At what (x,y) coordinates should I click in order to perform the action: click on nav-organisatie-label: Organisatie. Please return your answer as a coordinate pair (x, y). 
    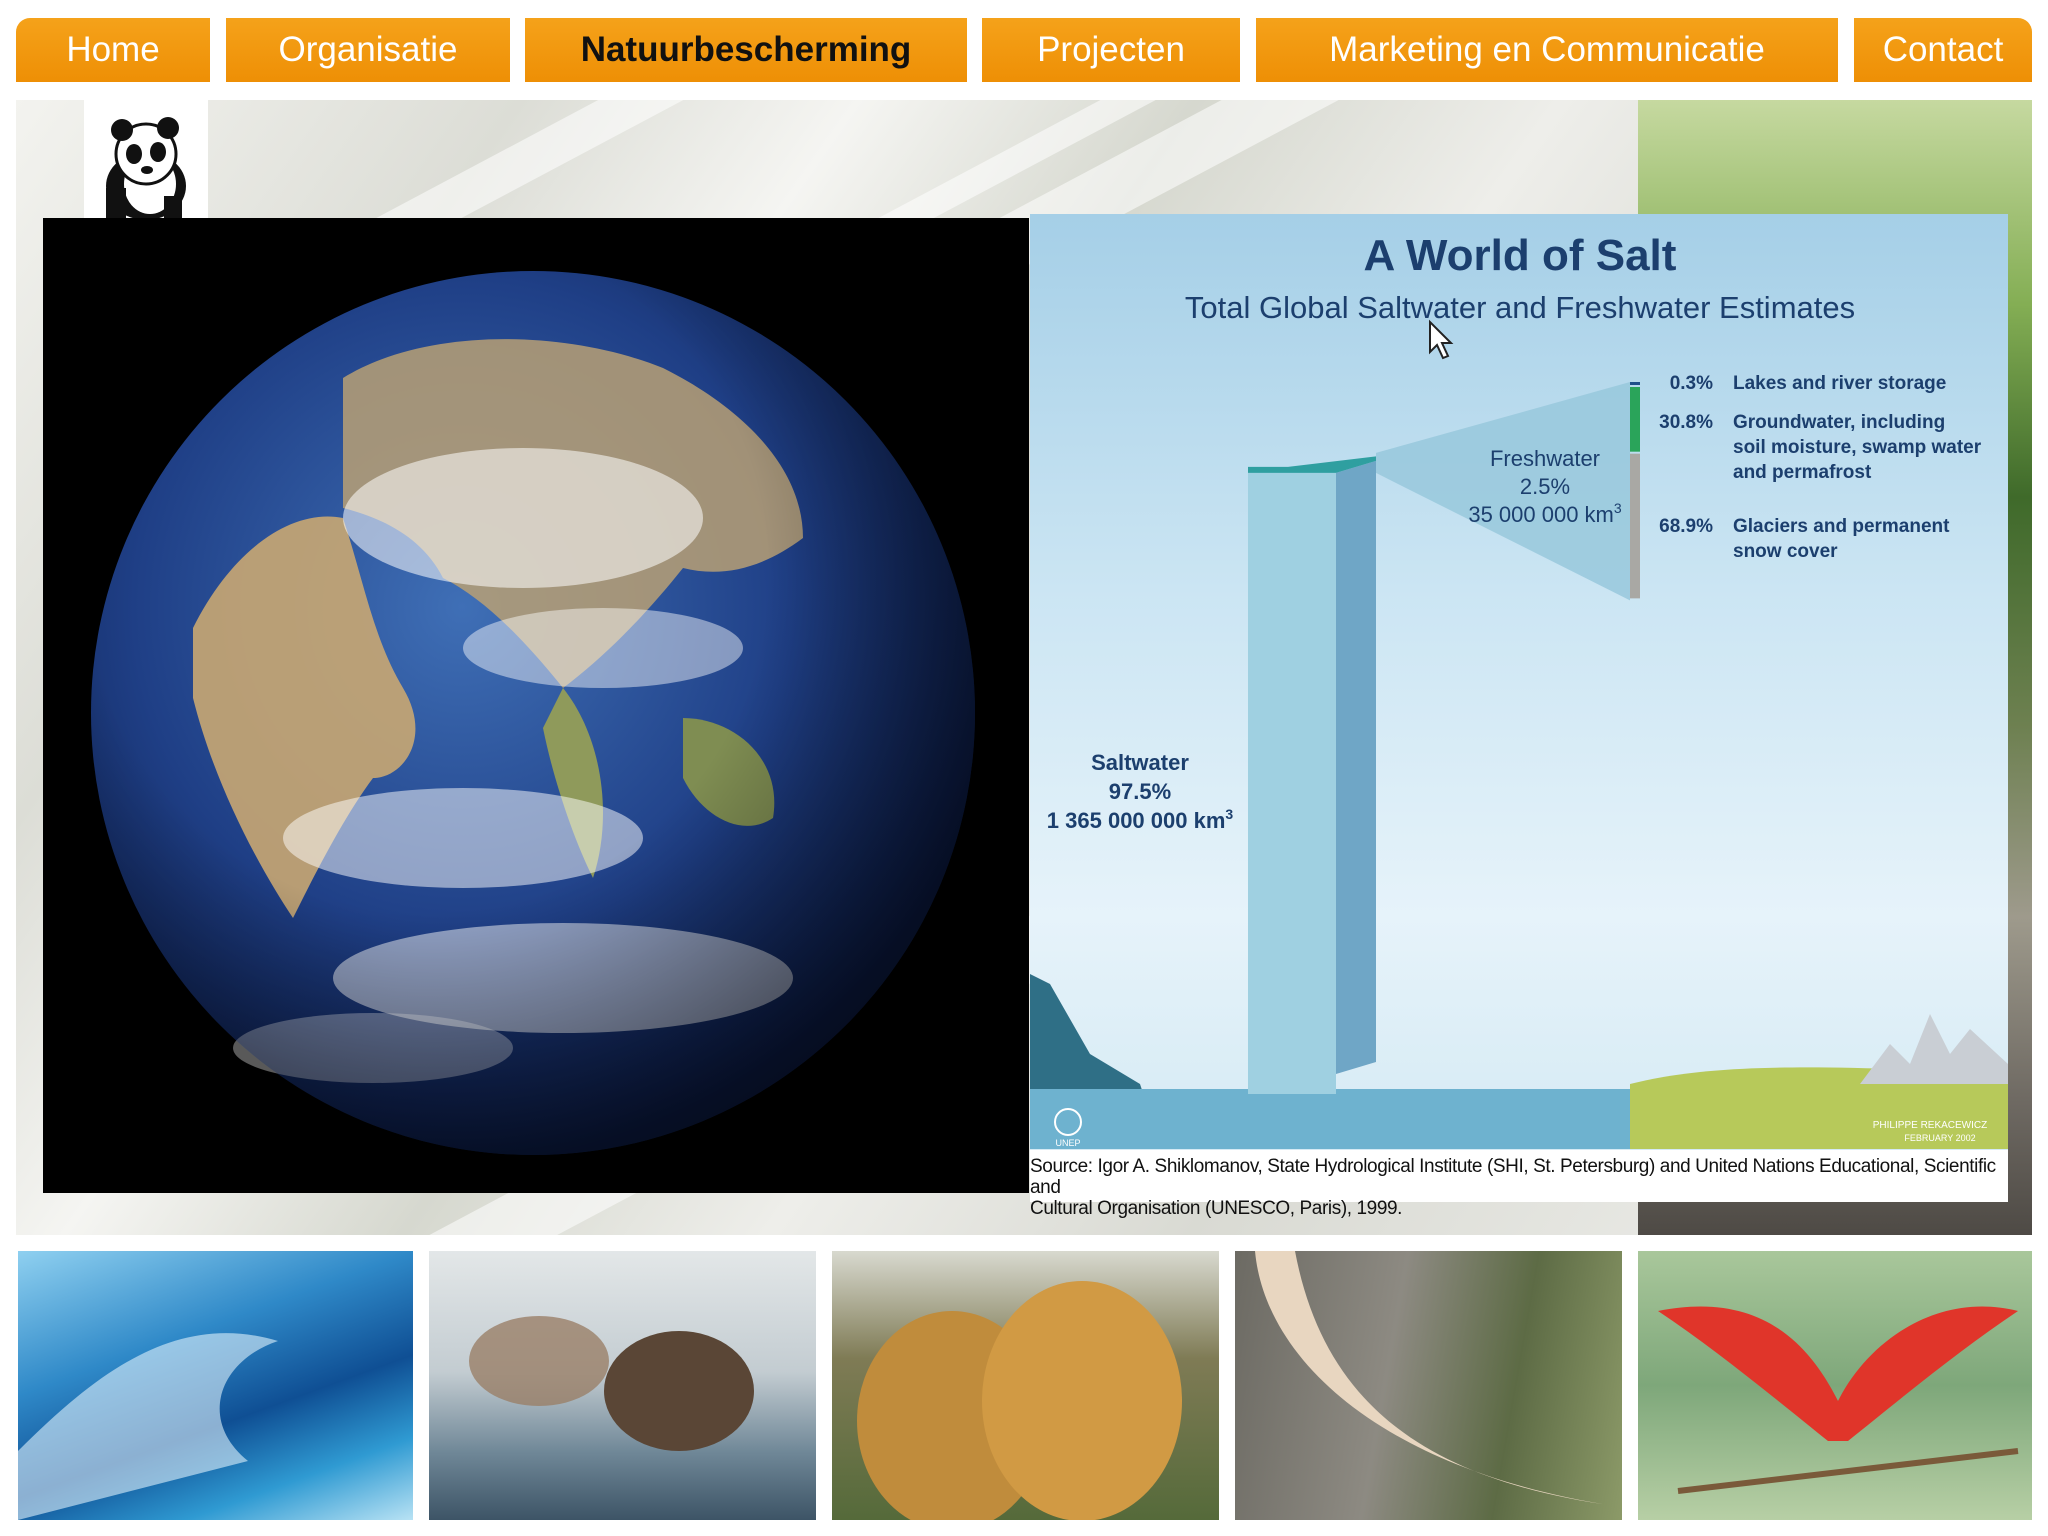
    Looking at the image, I should click on (368, 49).